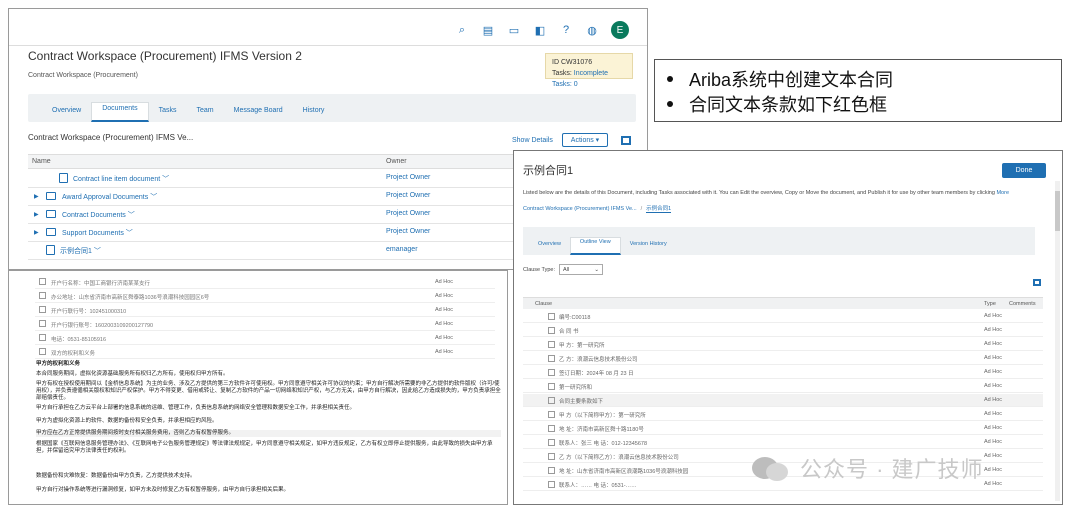 This screenshot has width=1080, height=511. I want to click on clause-row: 合 同 书 Ad Hoc, so click(783, 330).